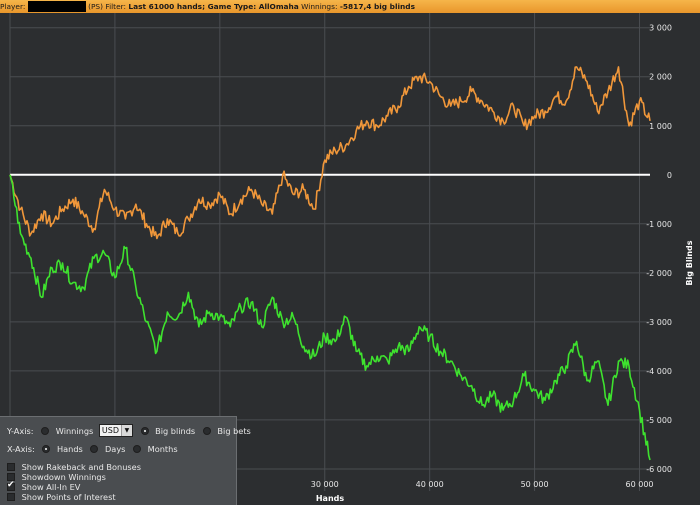 The height and width of the screenshot is (505, 700). What do you see at coordinates (56, 6) in the screenshot?
I see `redacted-player-name` at bounding box center [56, 6].